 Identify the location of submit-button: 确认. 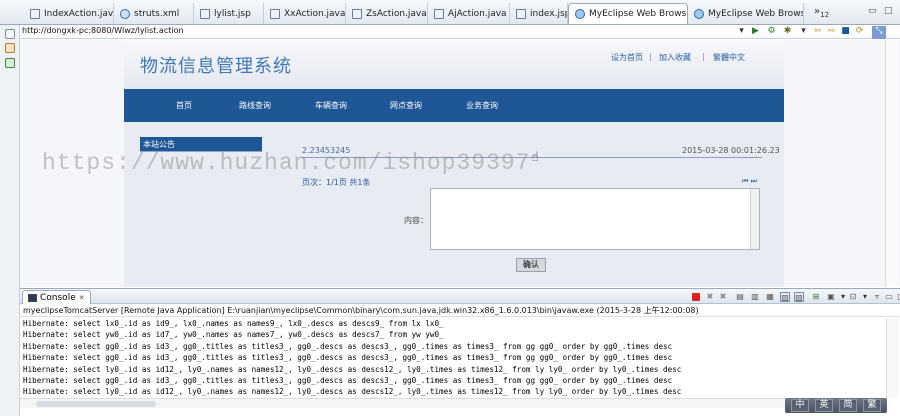
(531, 265).